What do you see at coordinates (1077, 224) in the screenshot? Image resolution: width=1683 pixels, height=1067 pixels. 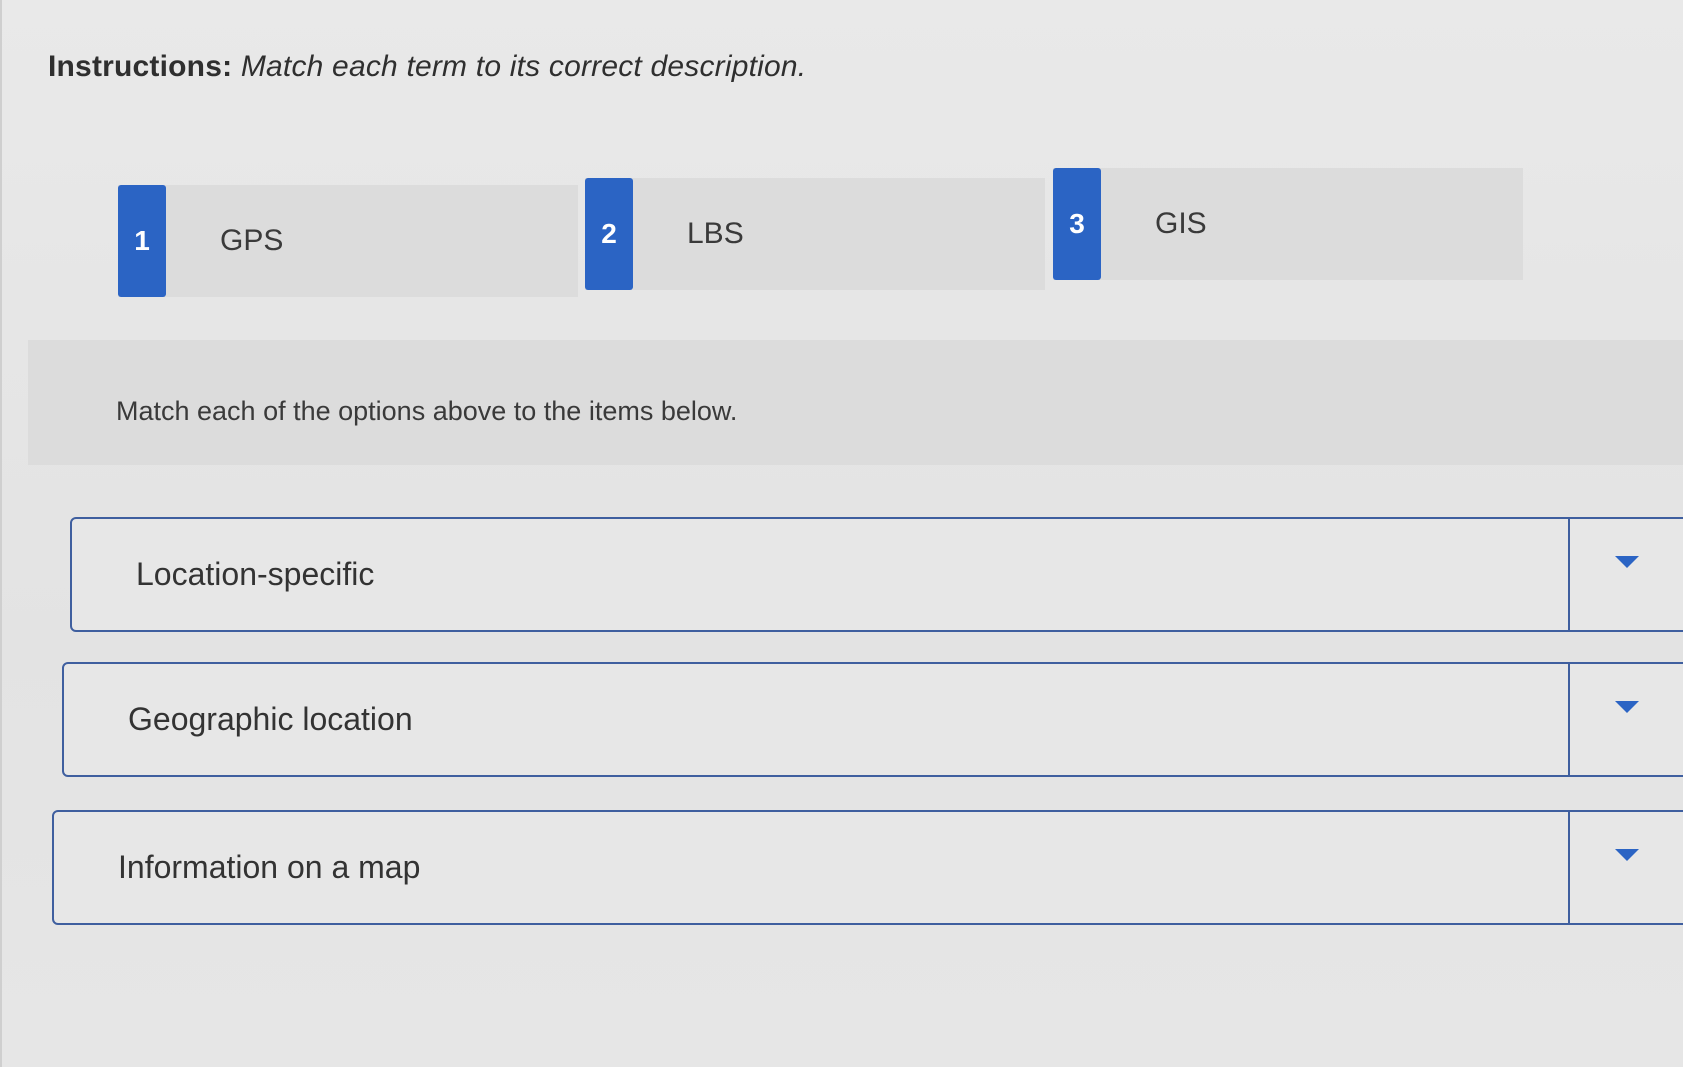 I see `term-number-badge: 3` at bounding box center [1077, 224].